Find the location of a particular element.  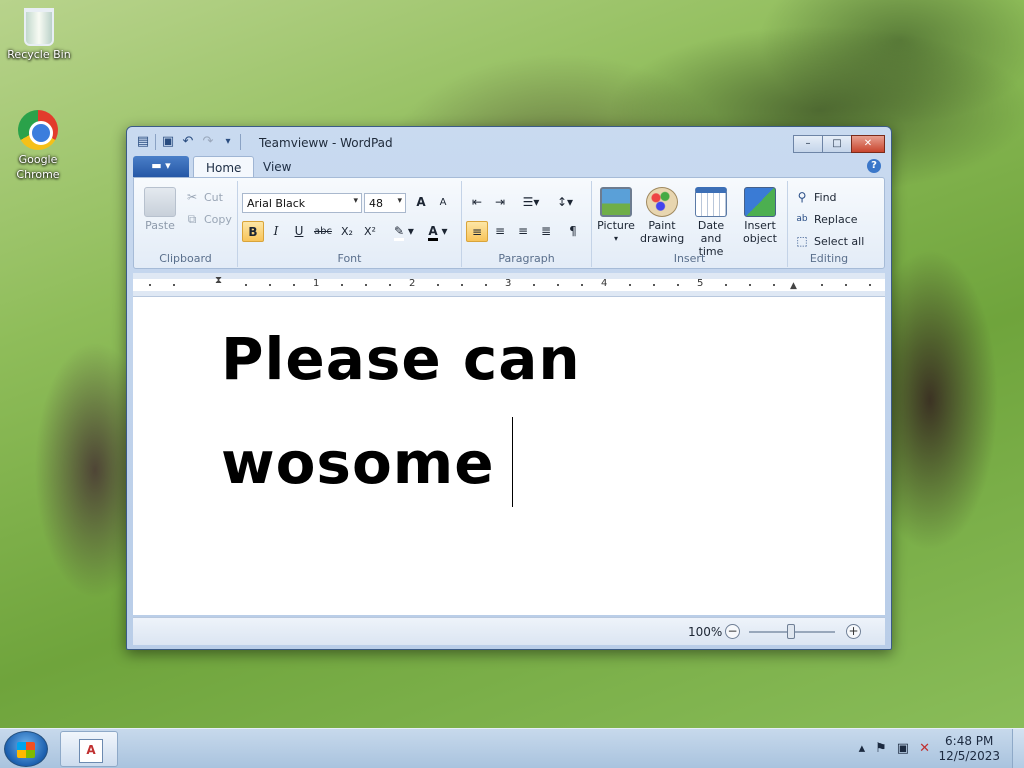

network-icon: ▣ is located at coordinates (903, 748).